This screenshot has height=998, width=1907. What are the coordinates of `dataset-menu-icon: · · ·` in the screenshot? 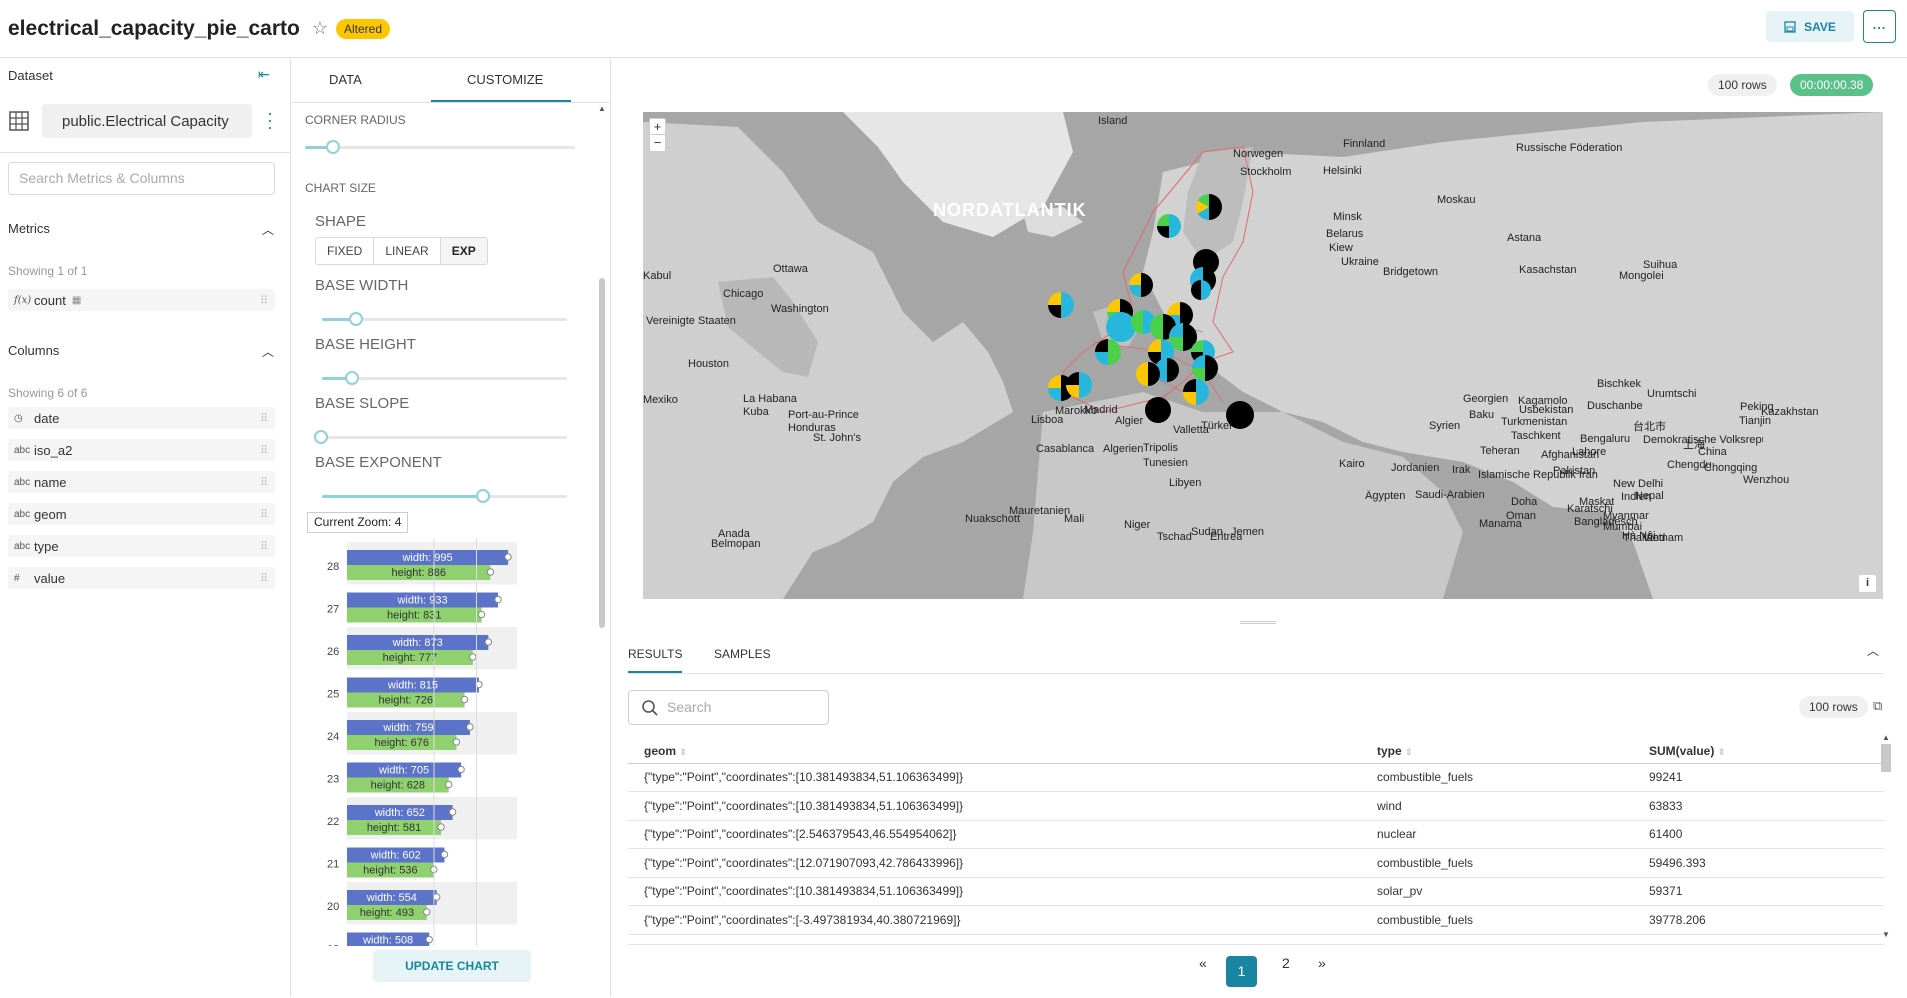 It's located at (270, 120).